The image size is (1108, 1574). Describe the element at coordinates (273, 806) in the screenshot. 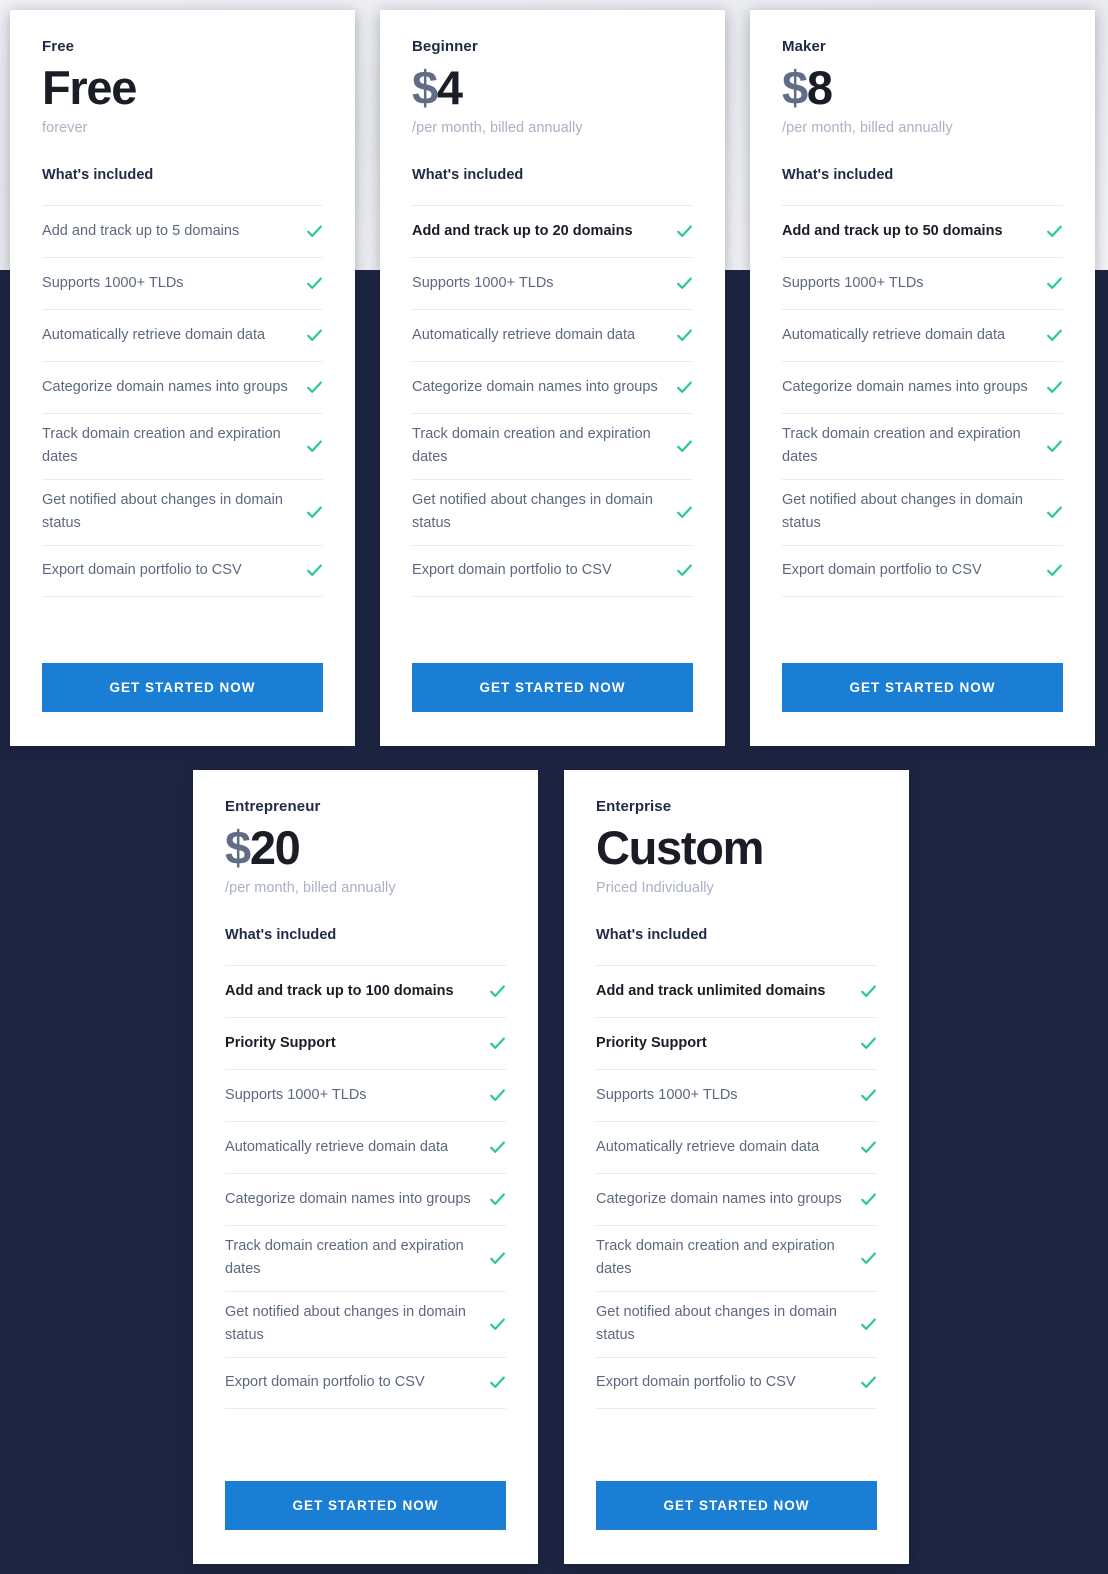

I see `plan-name: Entrepreneur` at that location.